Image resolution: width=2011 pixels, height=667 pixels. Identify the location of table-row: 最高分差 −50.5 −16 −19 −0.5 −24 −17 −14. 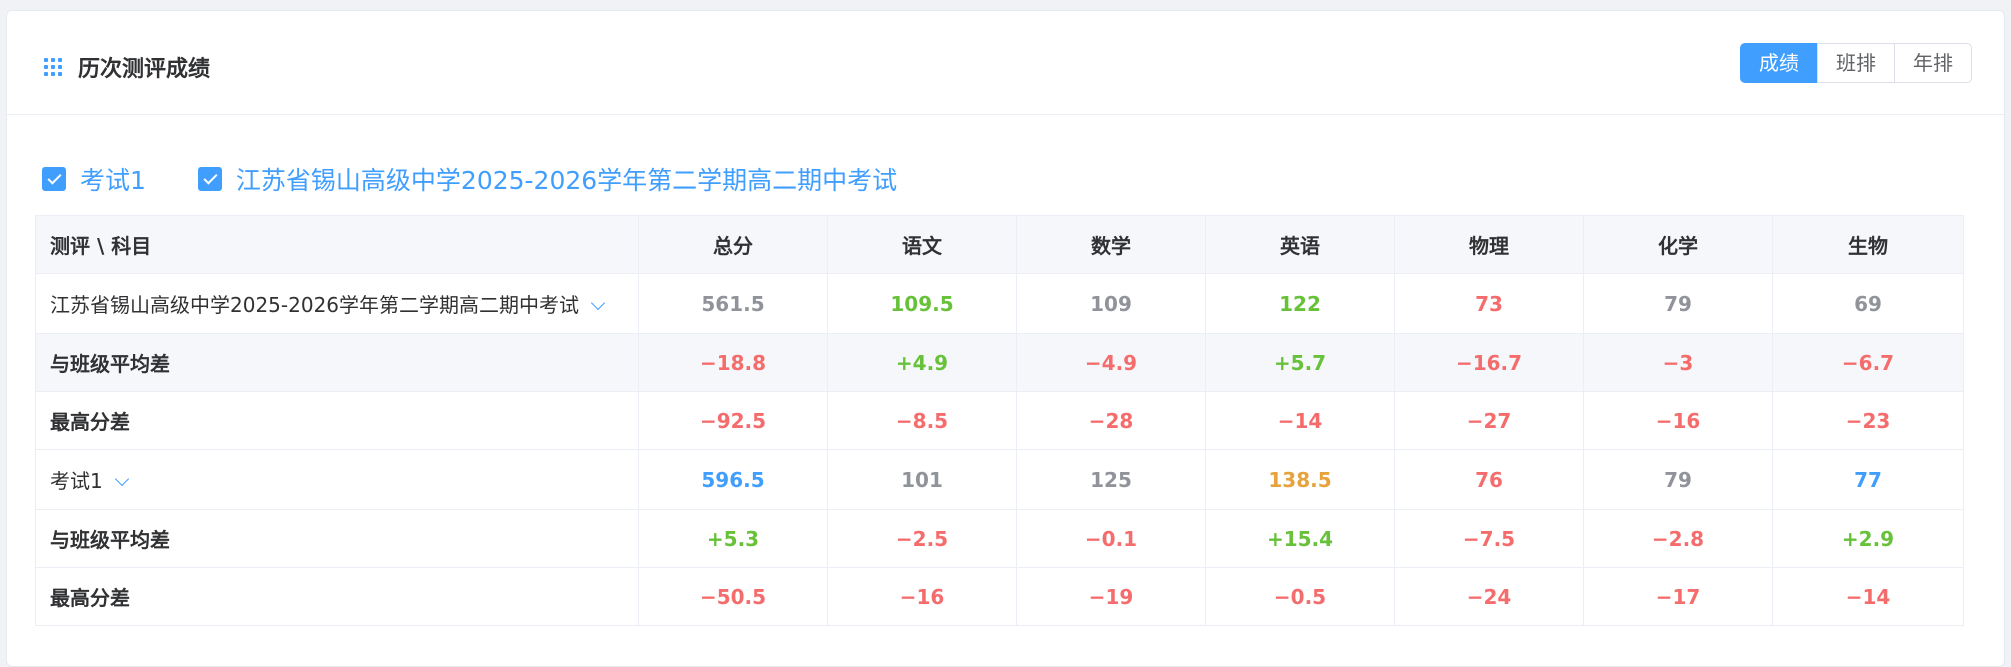
(999, 596).